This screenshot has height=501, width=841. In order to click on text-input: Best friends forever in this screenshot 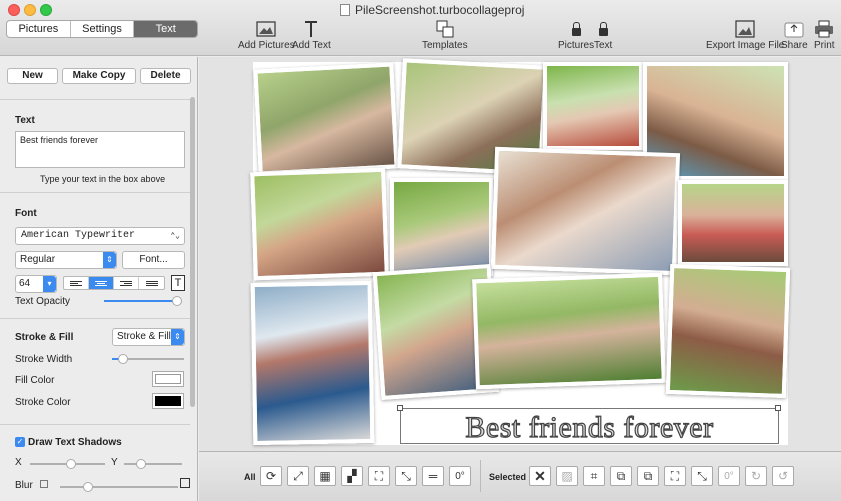, I will do `click(100, 149)`.